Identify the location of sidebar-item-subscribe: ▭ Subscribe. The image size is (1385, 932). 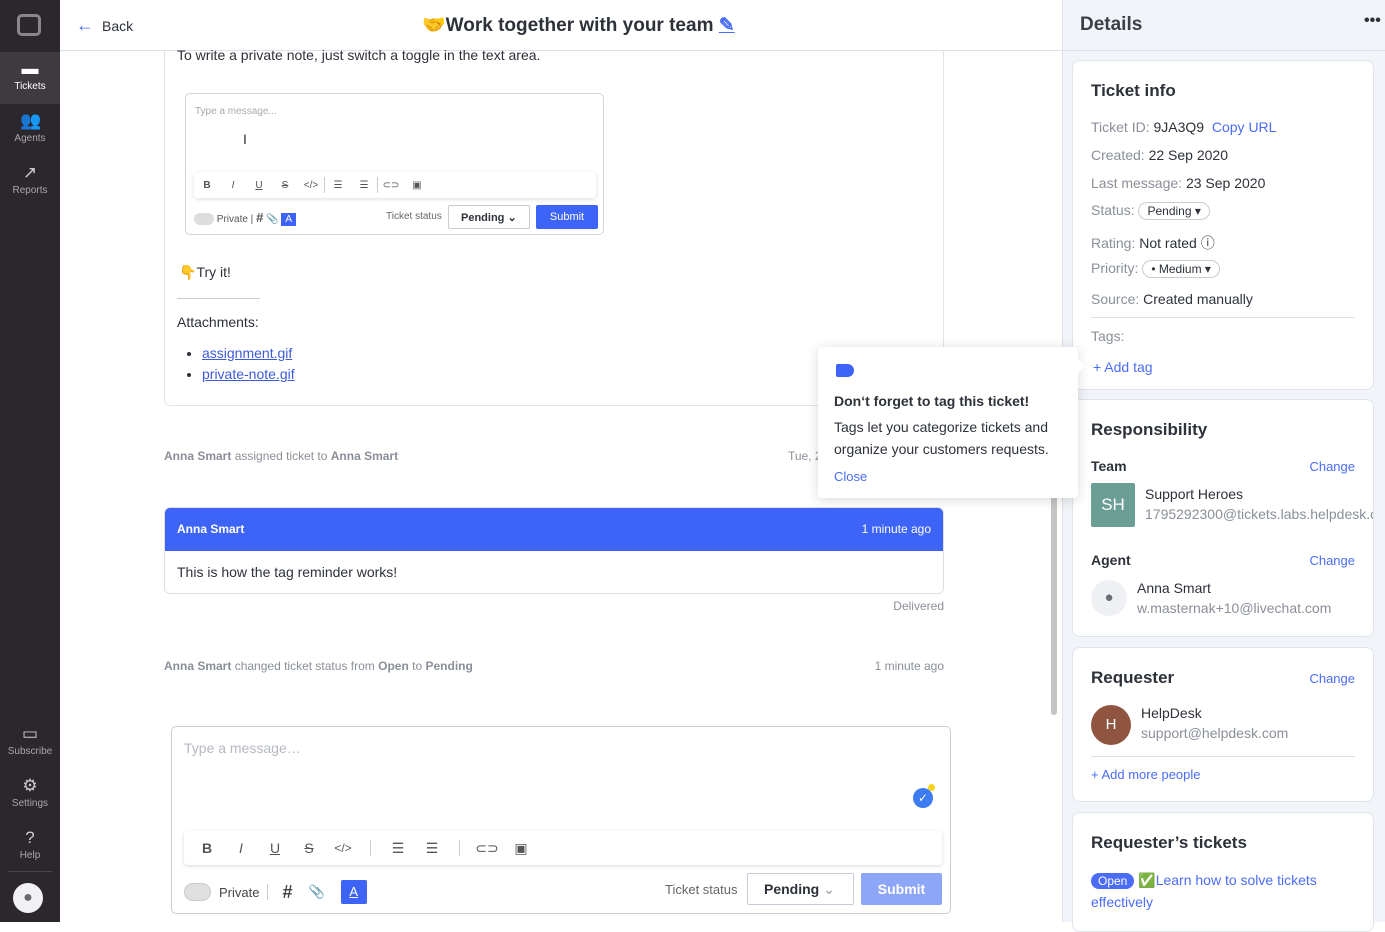
(30, 743).